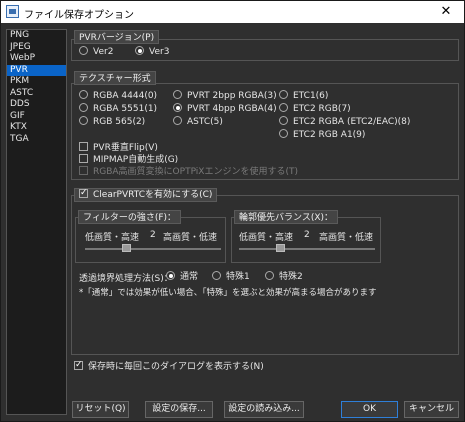  What do you see at coordinates (205, 122) in the screenshot?
I see `texture-format-label: ASTC(5)` at bounding box center [205, 122].